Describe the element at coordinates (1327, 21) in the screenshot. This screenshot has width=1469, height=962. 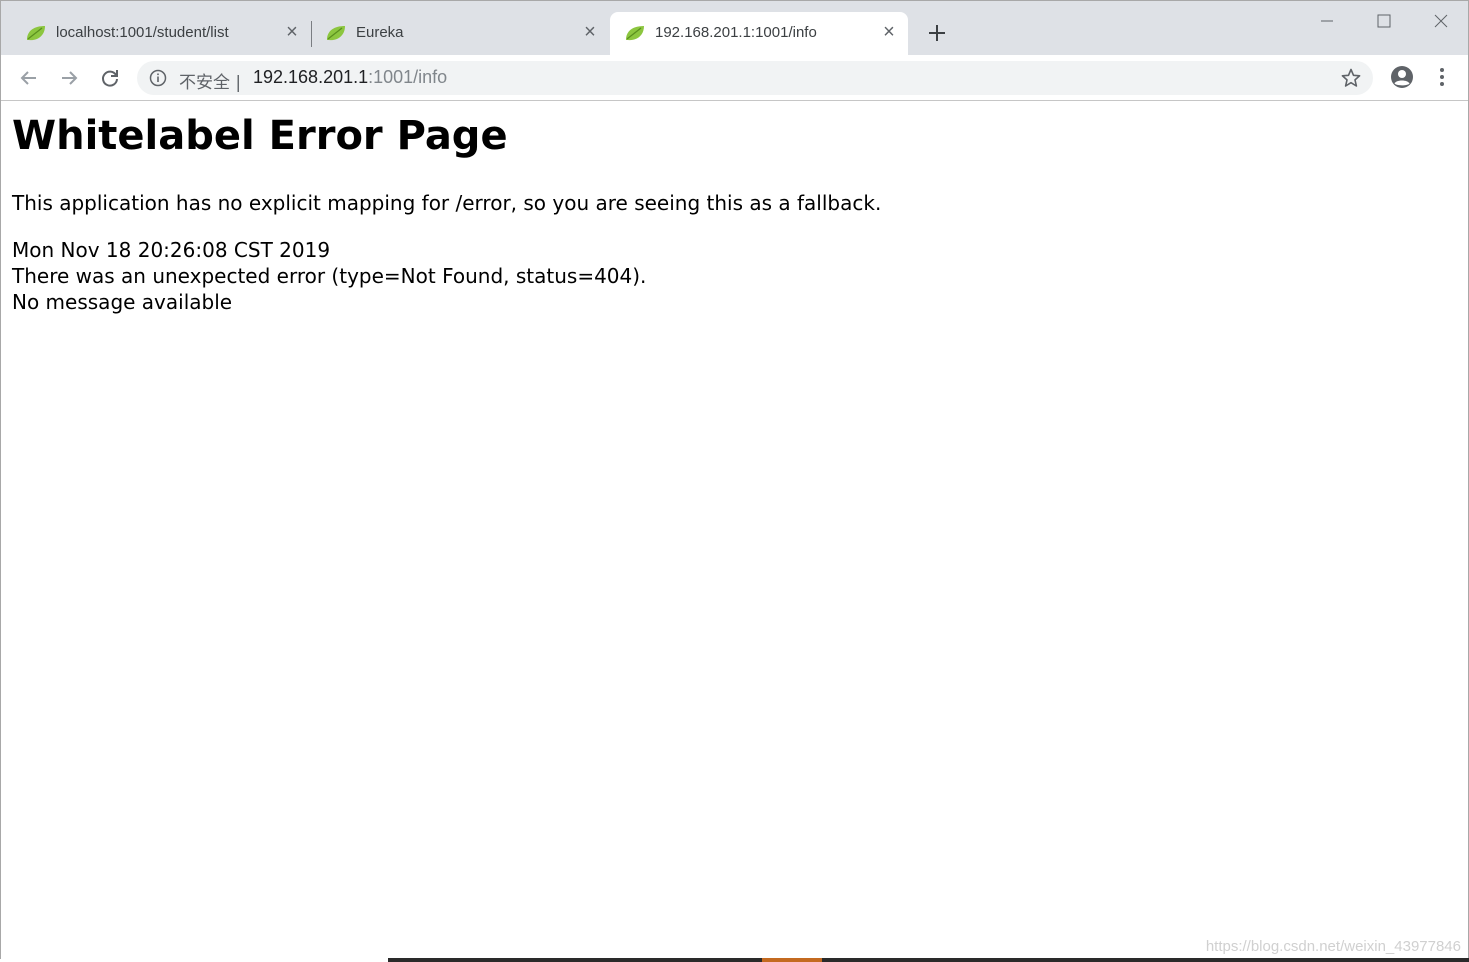
I see `minimize-icon` at that location.